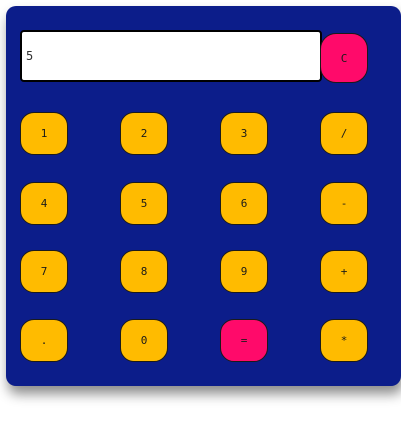  Describe the element at coordinates (244, 133) in the screenshot. I see `digit-3-button: 3` at that location.